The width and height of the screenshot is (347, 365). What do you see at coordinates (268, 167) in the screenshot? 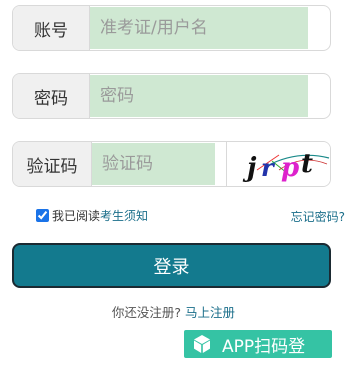
I see `svg-text: r` at bounding box center [268, 167].